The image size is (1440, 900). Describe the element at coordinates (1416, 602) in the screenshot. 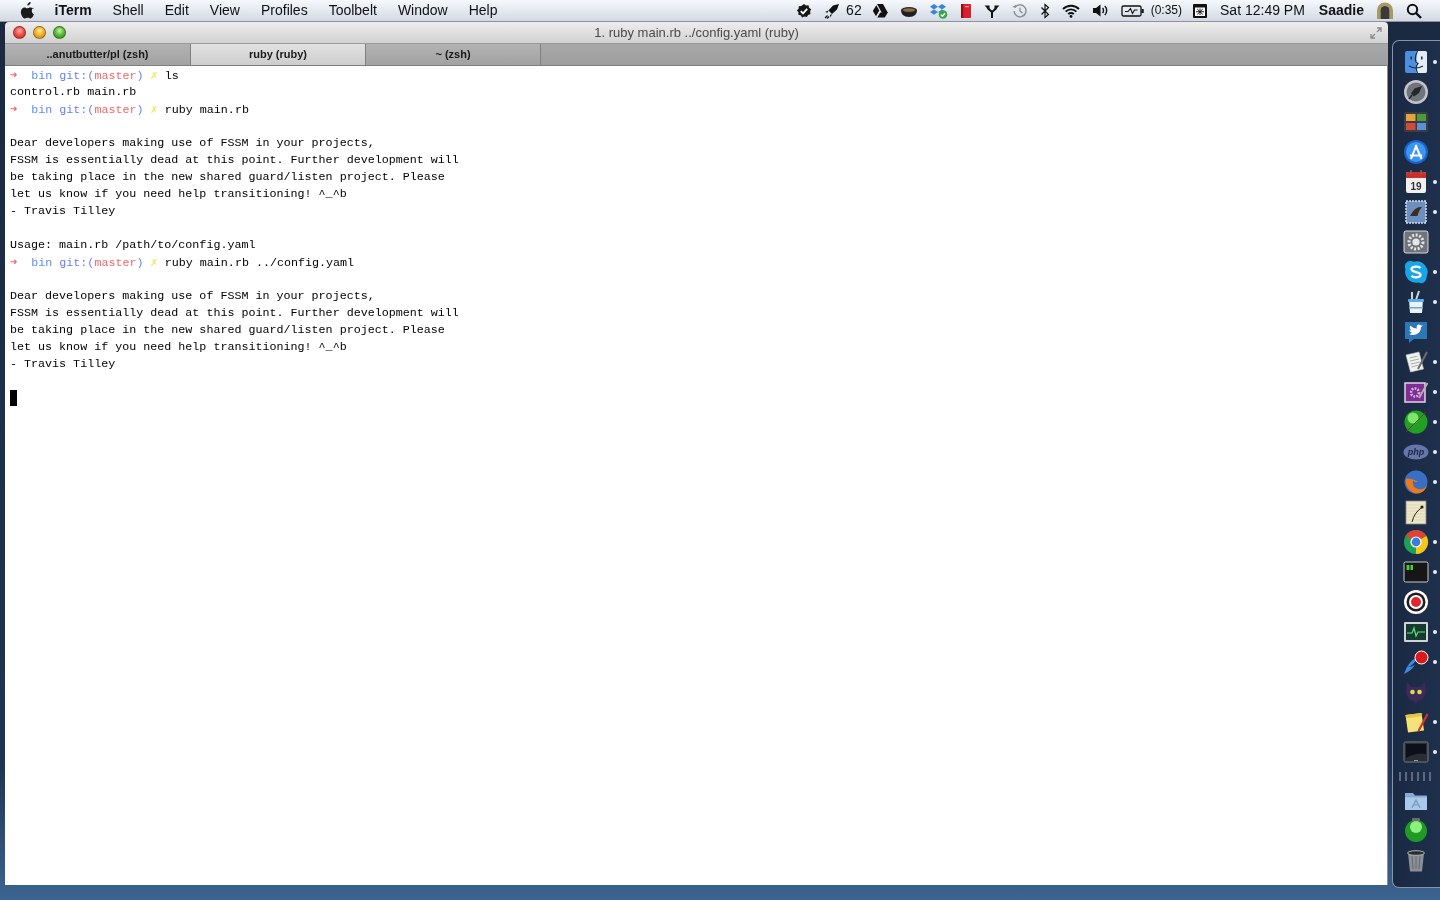

I see `record-ring-icon` at that location.